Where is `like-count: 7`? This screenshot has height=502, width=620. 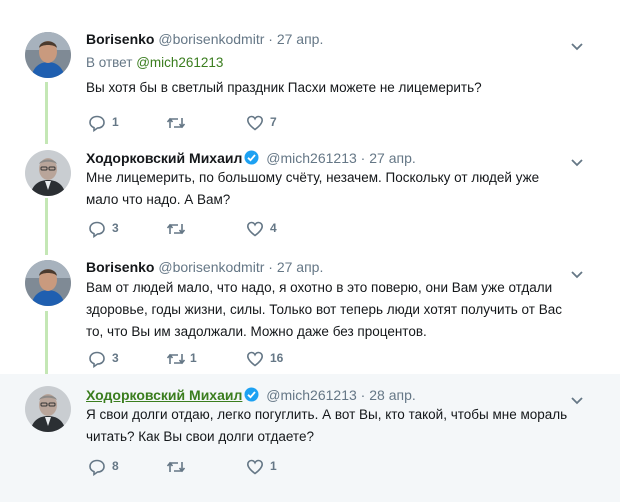
like-count: 7 is located at coordinates (273, 122).